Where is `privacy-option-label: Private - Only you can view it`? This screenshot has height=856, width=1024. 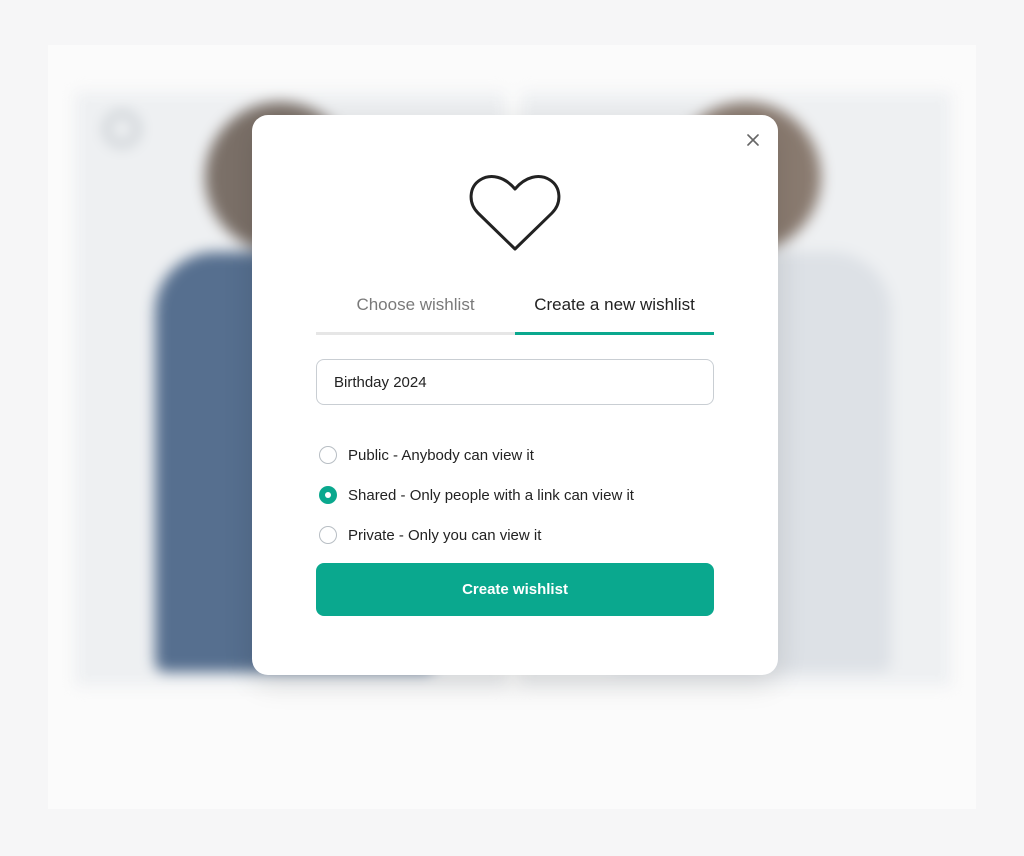 privacy-option-label: Private - Only you can view it is located at coordinates (445, 535).